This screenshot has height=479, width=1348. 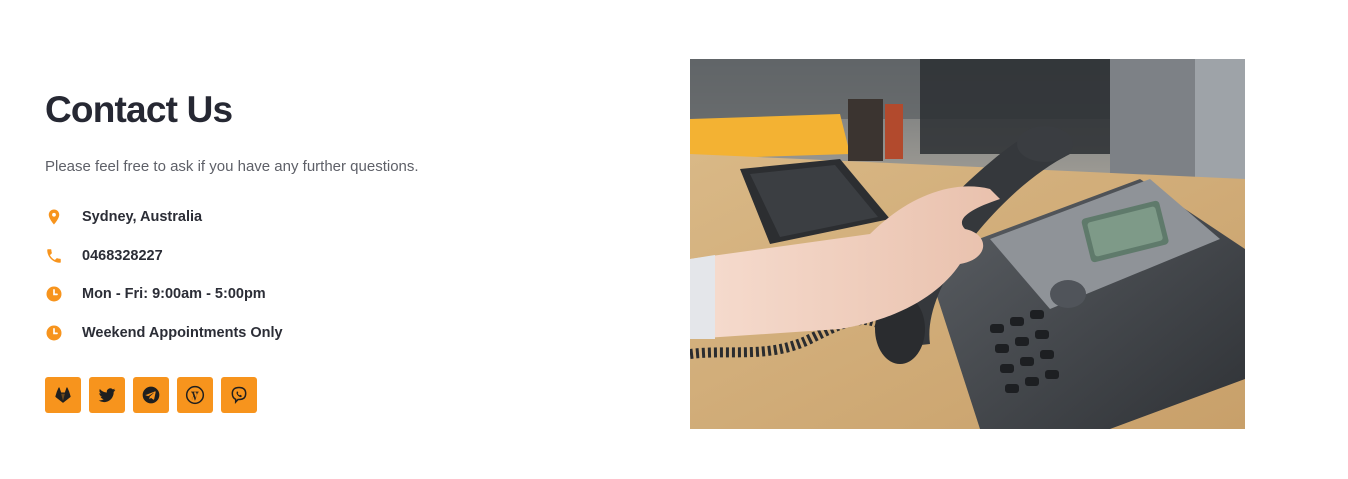 I want to click on phone-number-text: 0468328227, so click(x=122, y=256).